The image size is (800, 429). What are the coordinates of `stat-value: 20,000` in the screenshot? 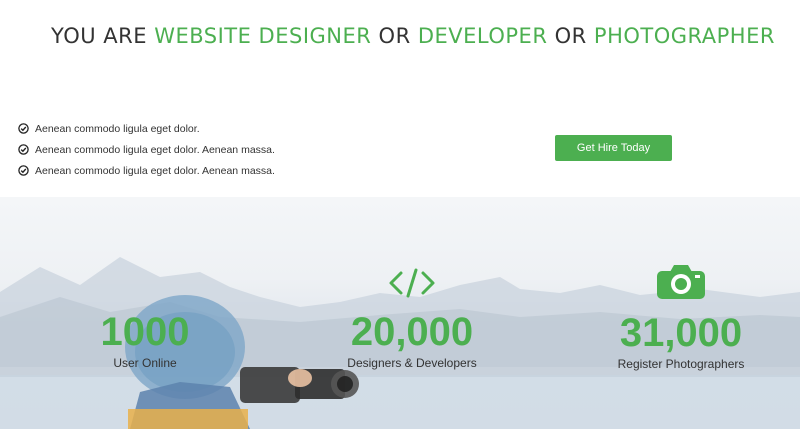 It's located at (412, 332).